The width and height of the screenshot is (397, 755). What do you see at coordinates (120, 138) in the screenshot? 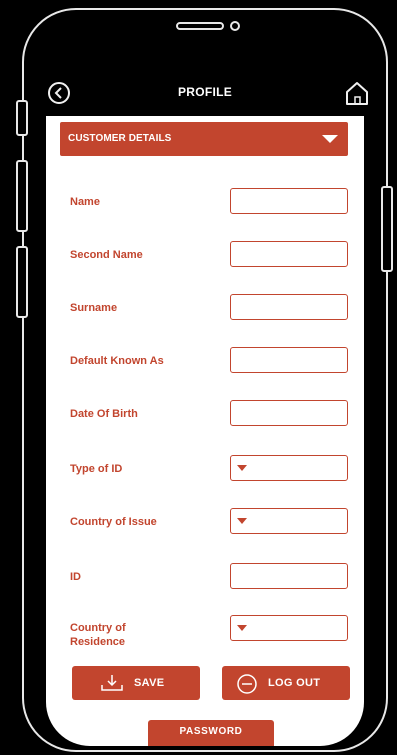
I see `section-label: CUSTOMER DETAILS` at bounding box center [120, 138].